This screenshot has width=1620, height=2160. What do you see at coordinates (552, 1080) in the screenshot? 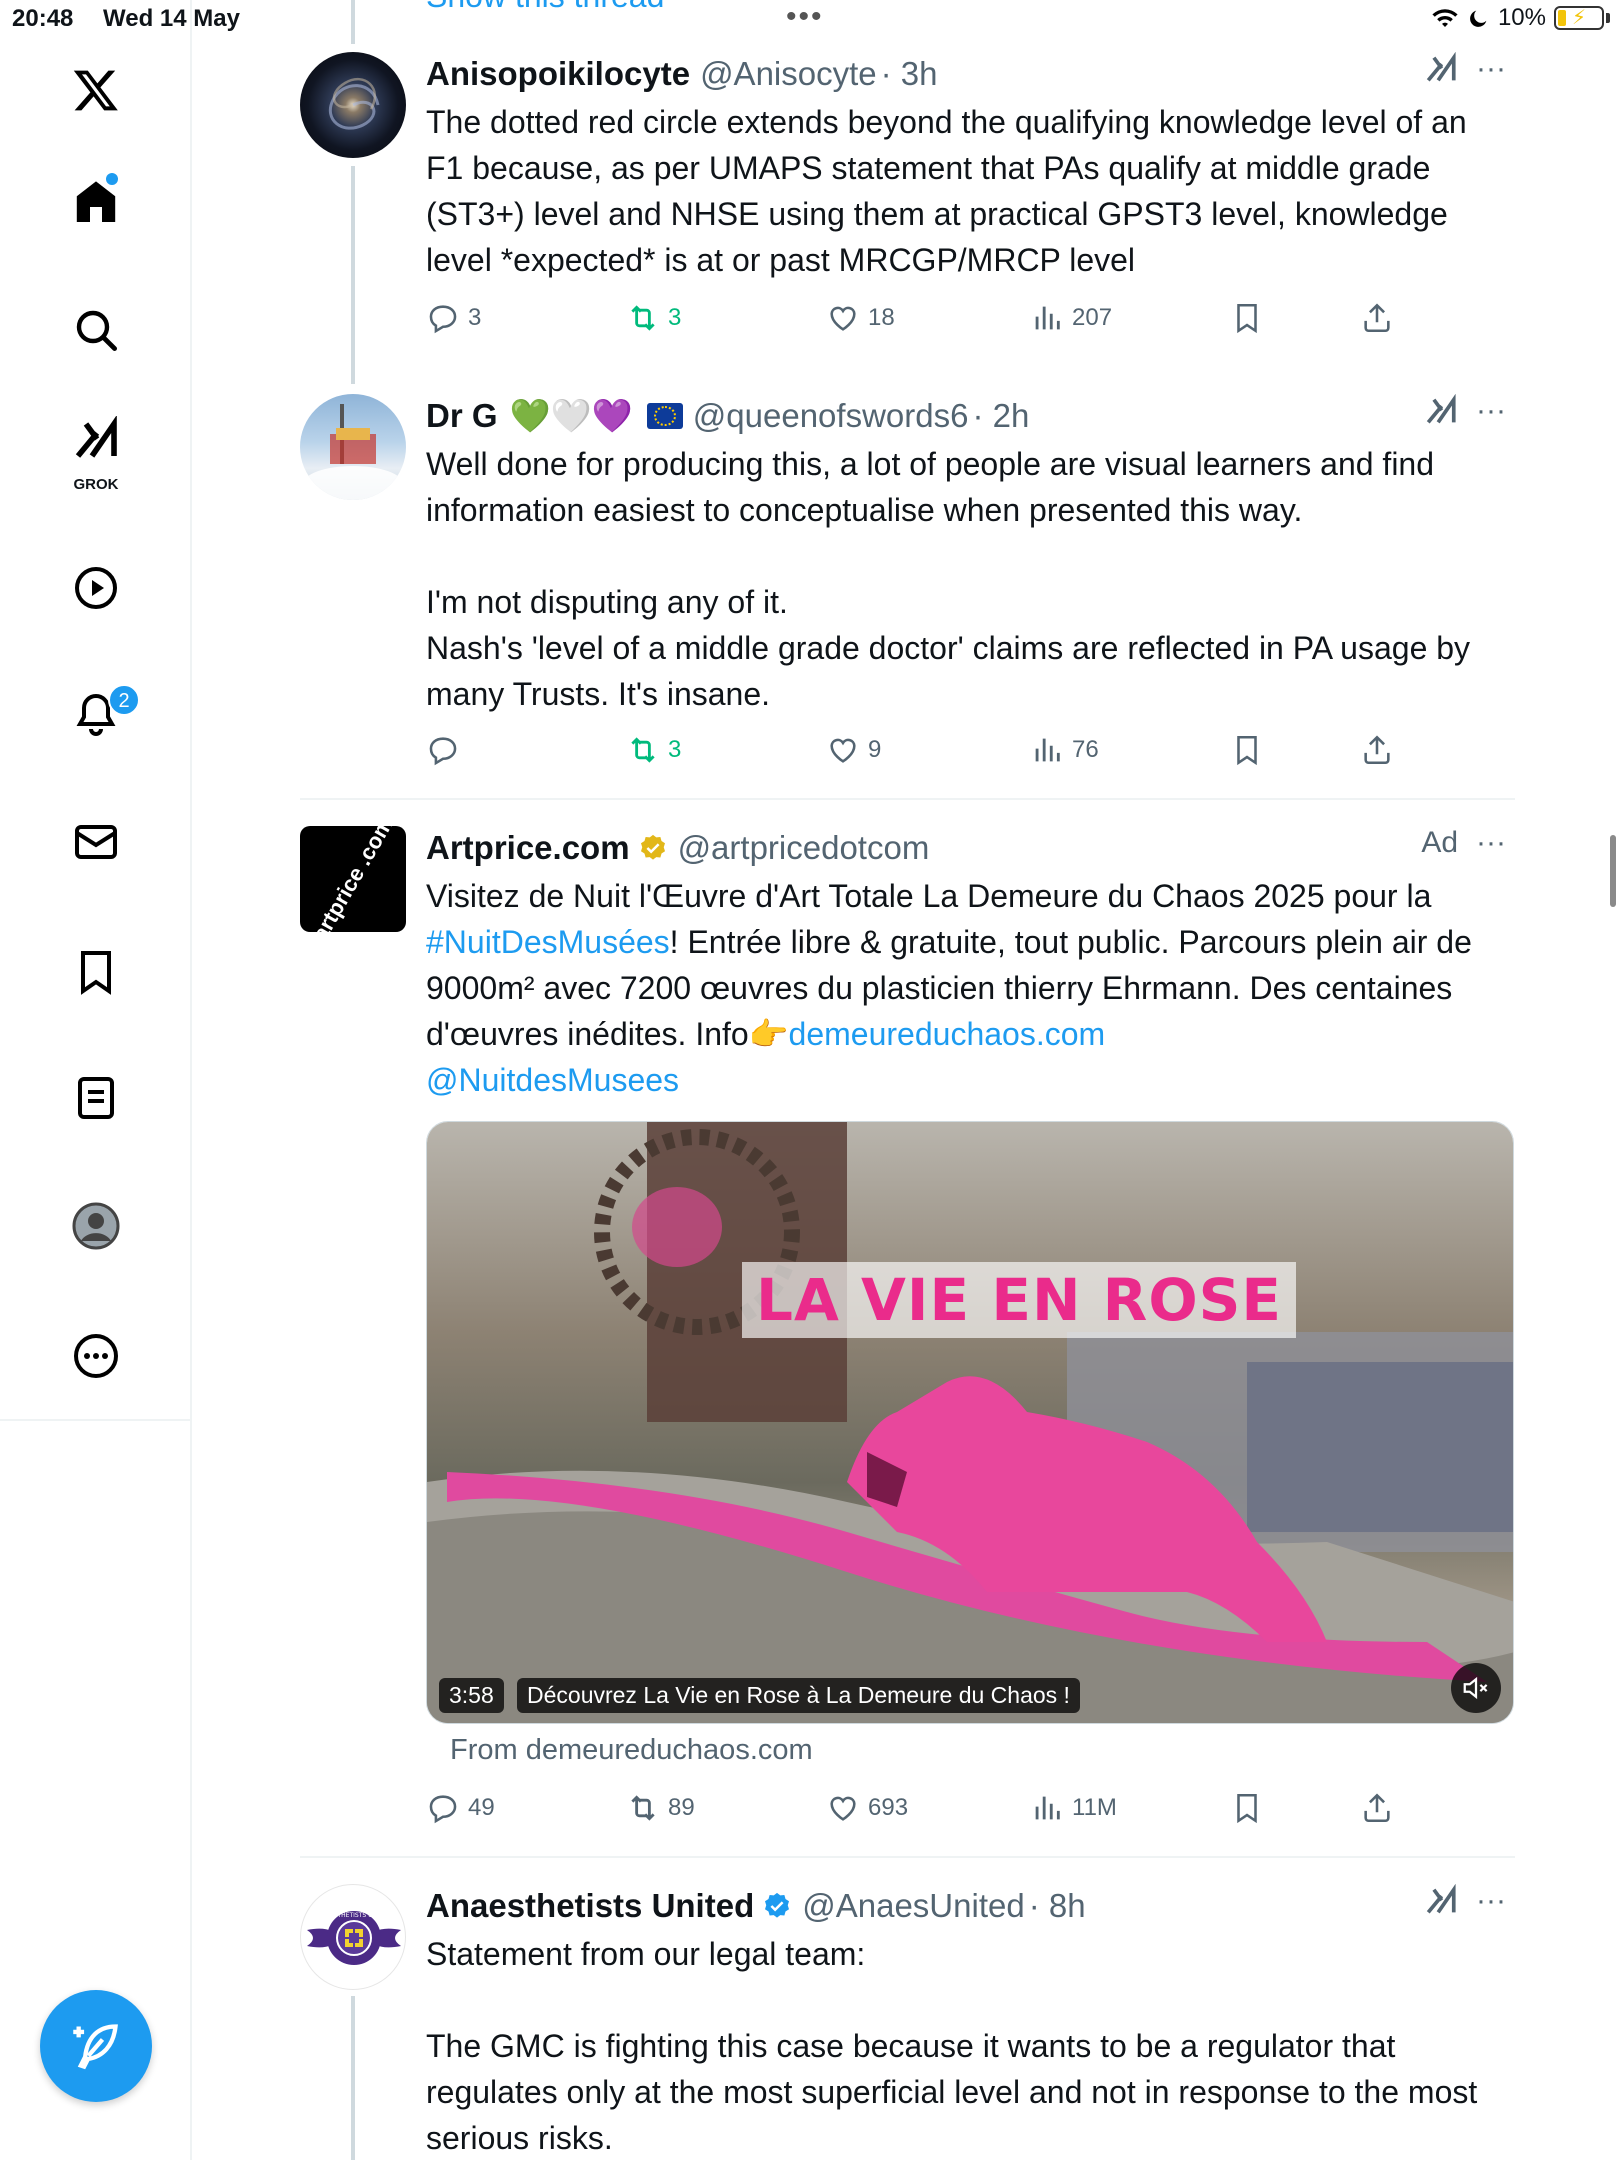
I see `mention-link: @NuitdesMusees` at bounding box center [552, 1080].